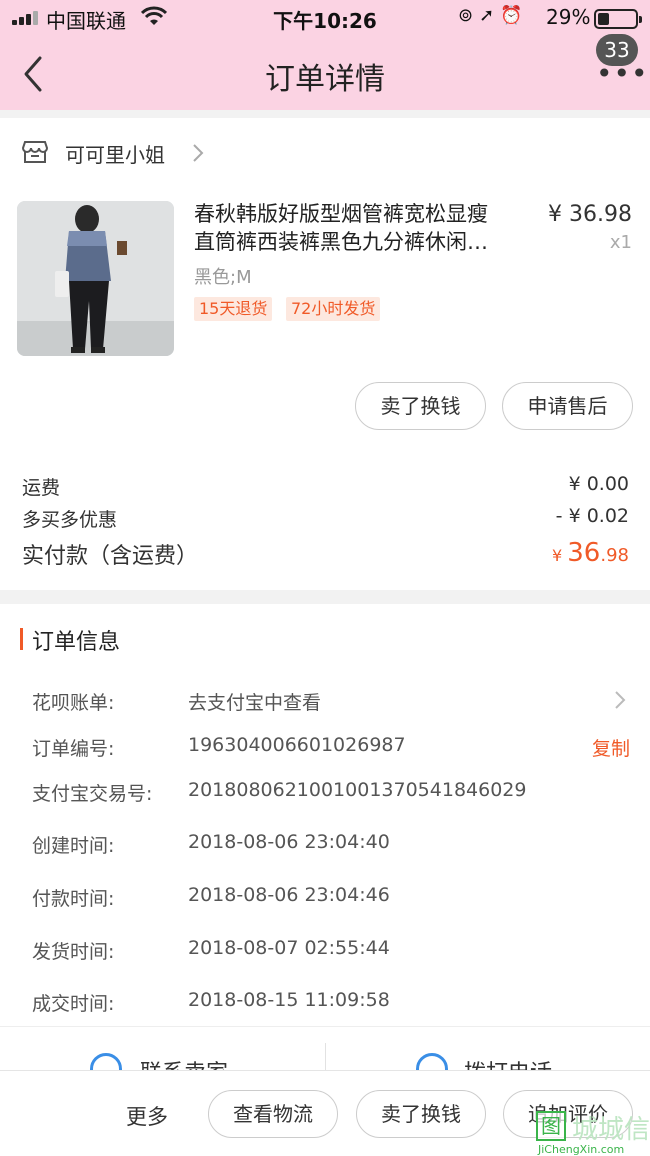 This screenshot has height=1156, width=650. I want to click on info-key: 花呗账单:, so click(73, 703).